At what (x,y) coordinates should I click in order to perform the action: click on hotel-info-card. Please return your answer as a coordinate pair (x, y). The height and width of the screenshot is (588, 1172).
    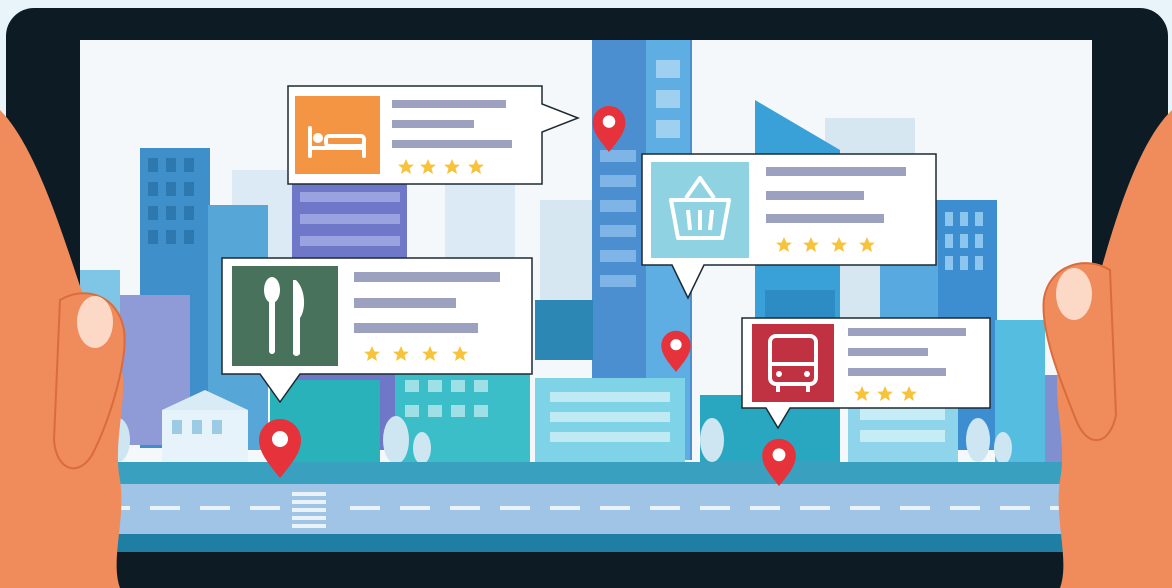
    Looking at the image, I should click on (434, 135).